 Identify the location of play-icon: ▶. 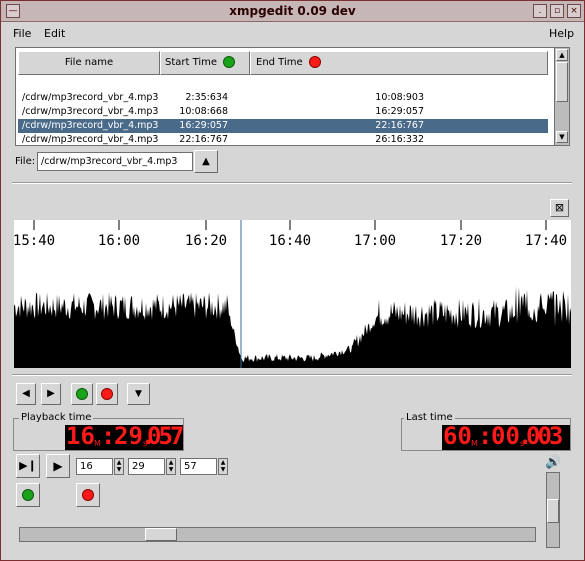
(58, 466).